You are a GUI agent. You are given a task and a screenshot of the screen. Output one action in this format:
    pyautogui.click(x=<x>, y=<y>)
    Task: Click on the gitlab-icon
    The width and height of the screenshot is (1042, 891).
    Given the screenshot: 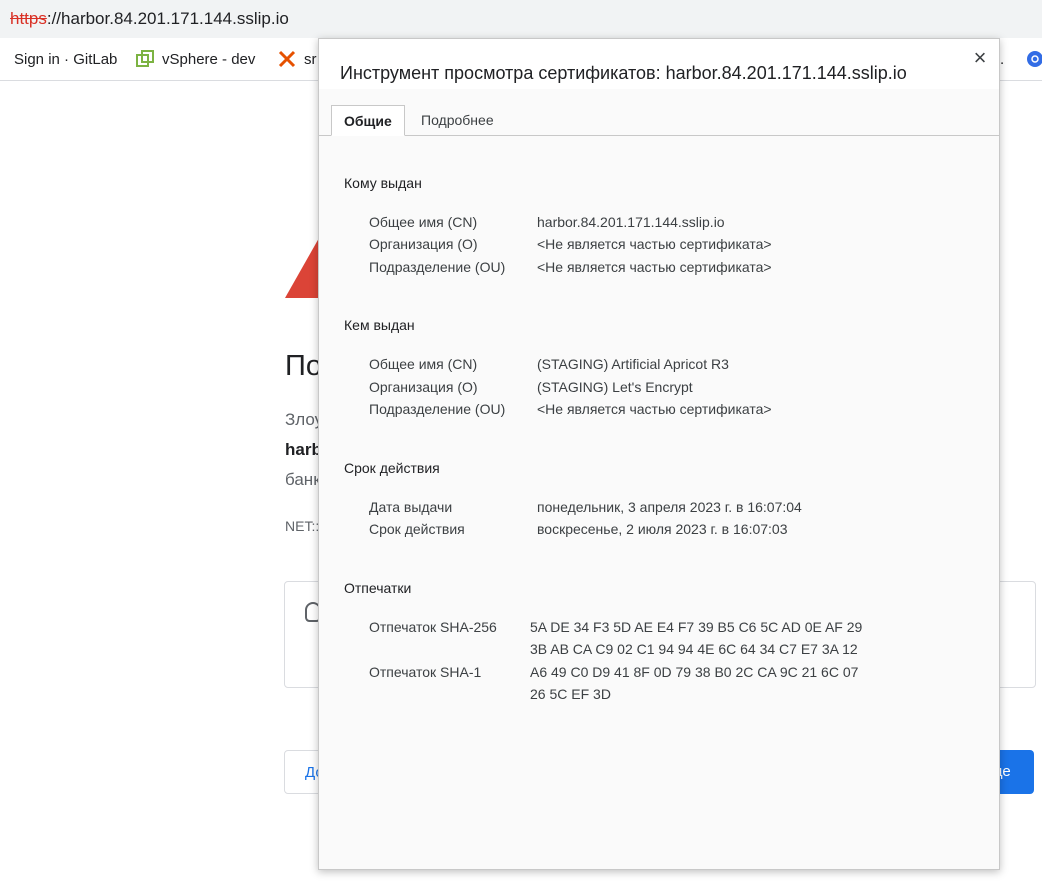 What is the action you would take?
    pyautogui.click(x=3, y=59)
    